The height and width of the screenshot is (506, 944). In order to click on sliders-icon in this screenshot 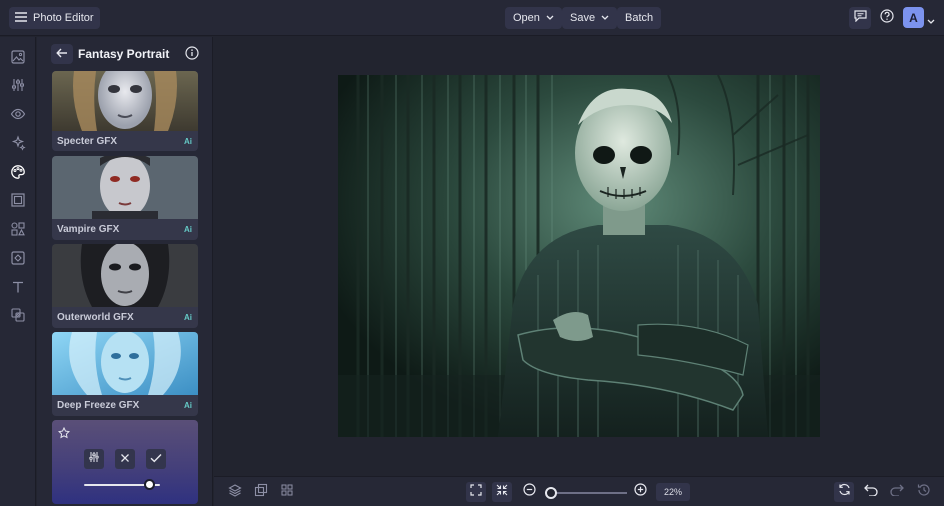, I will do `click(94, 459)`.